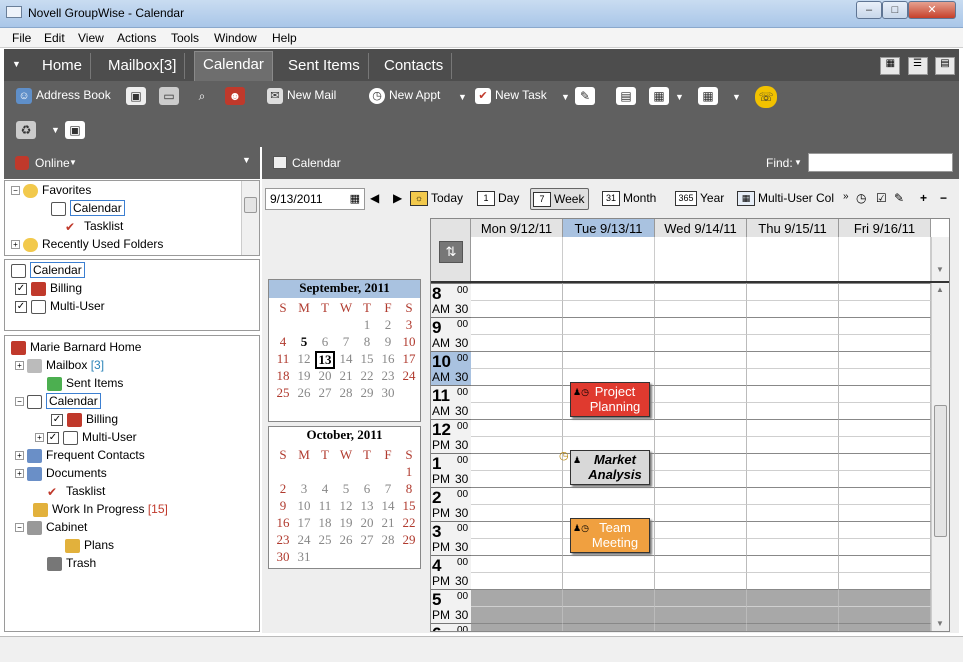 The image size is (963, 662). Describe the element at coordinates (374, 199) in the screenshot. I see `previous-icon: ◀` at that location.